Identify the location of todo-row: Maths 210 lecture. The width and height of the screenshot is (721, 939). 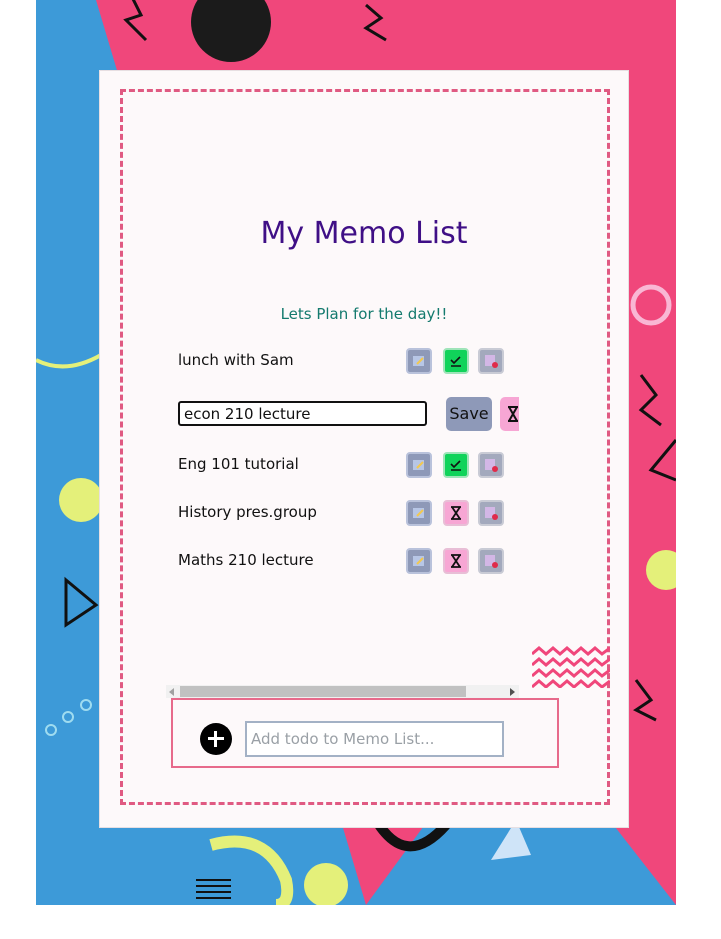
(348, 561).